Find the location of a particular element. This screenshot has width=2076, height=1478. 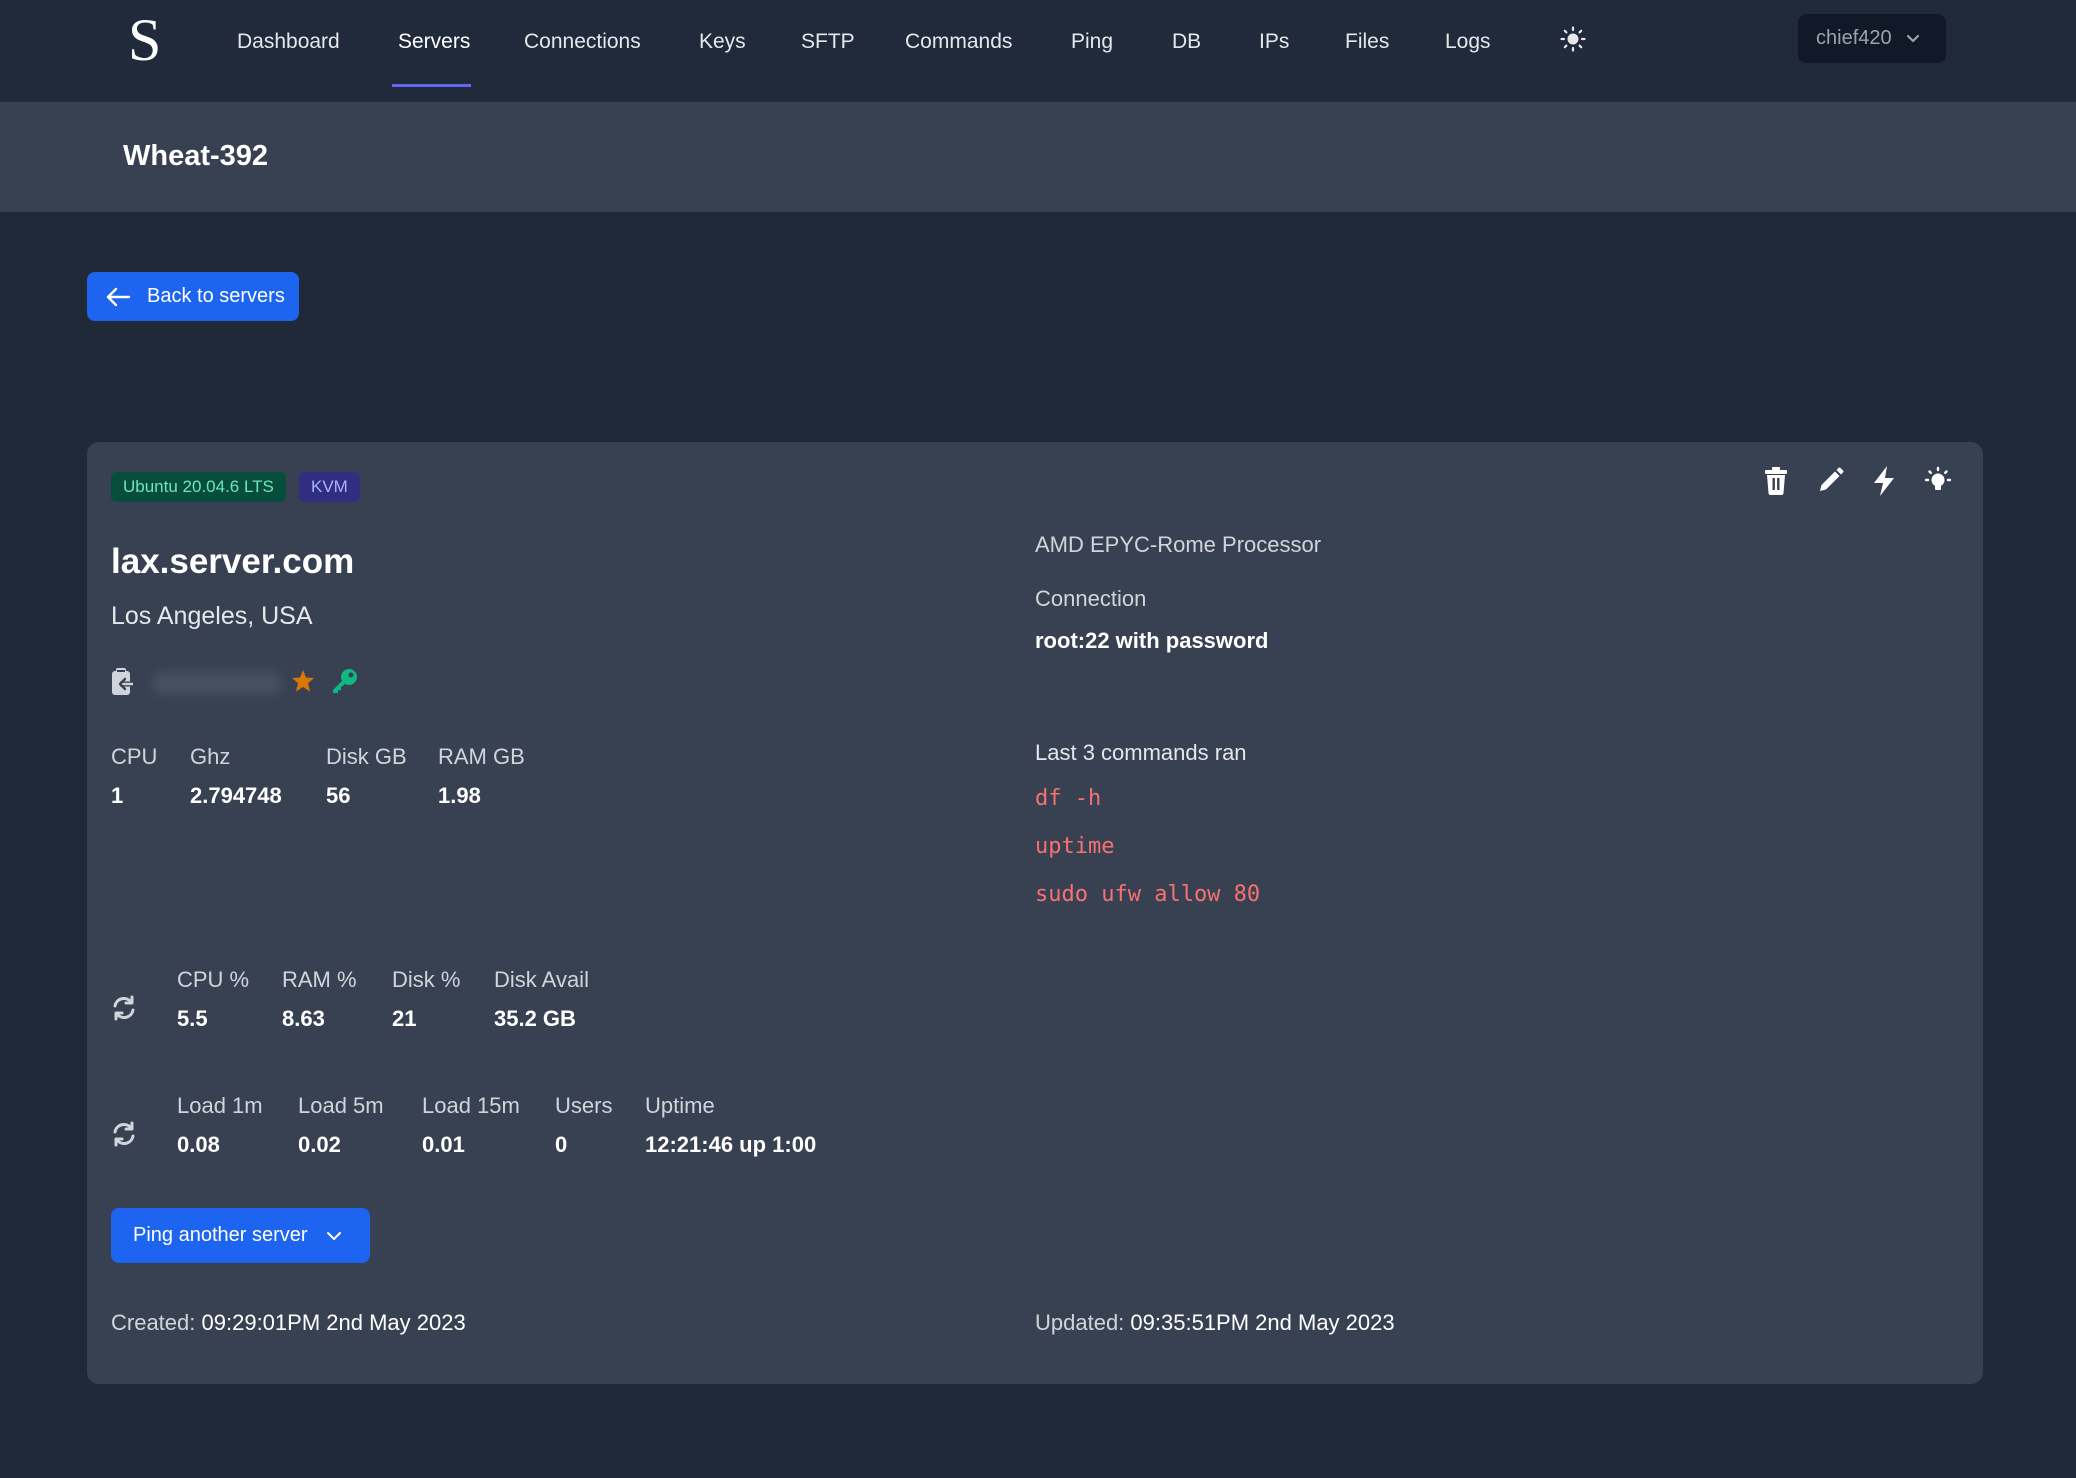

stat-label: RAM % is located at coordinates (319, 979).